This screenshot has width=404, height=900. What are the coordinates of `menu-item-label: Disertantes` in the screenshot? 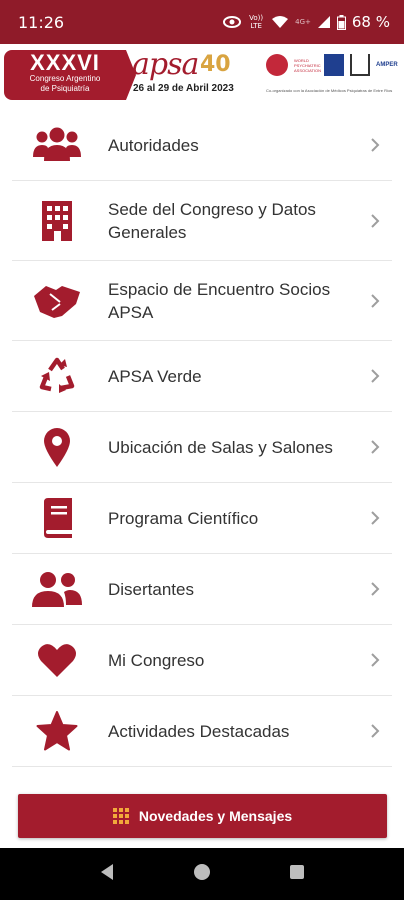 It's located at (151, 589).